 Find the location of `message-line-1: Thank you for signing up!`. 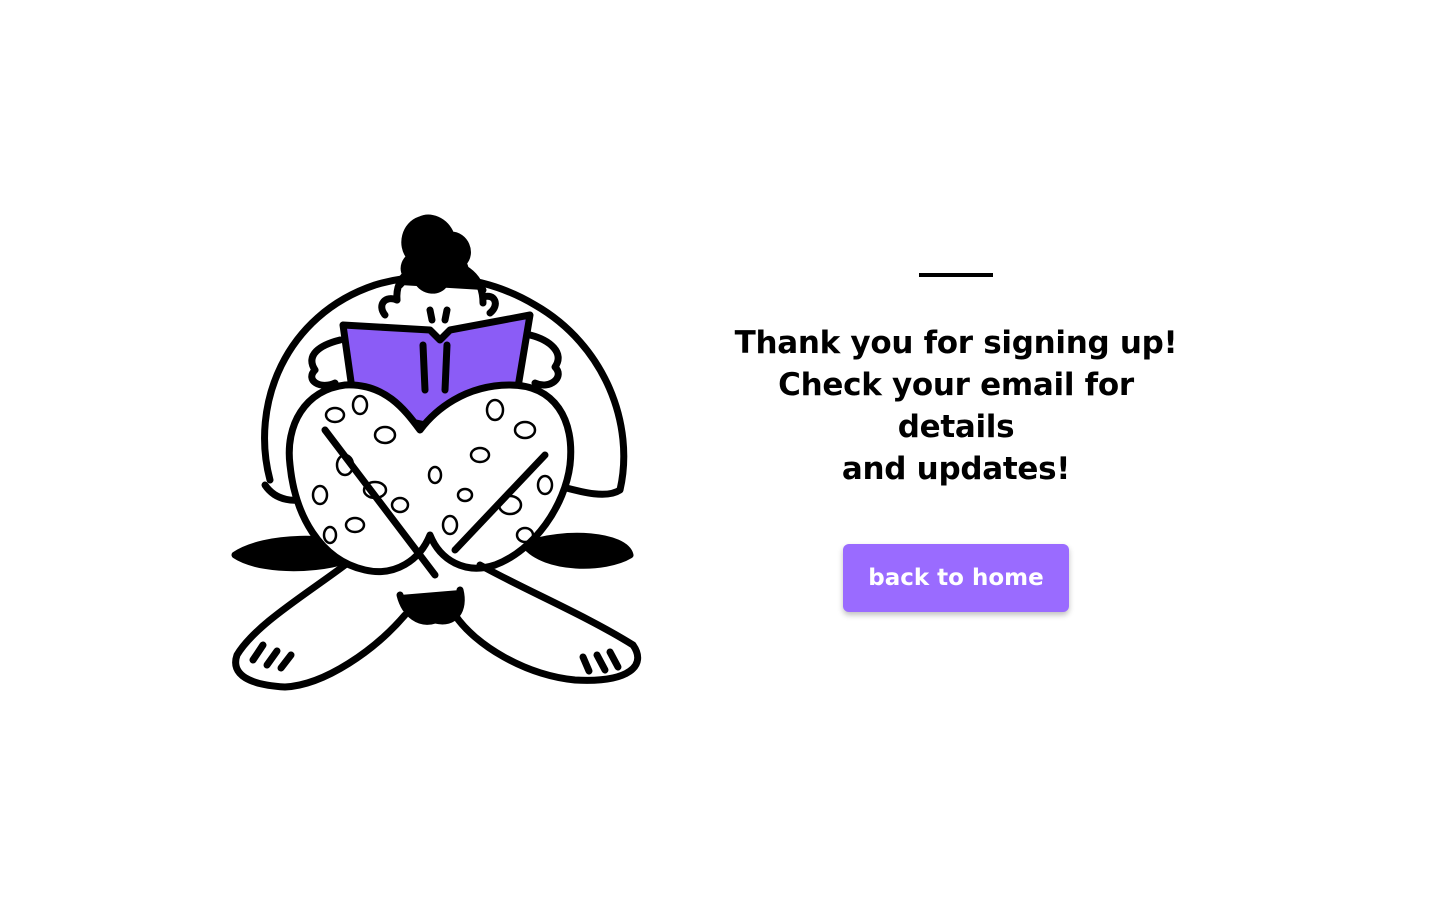

message-line-1: Thank you for signing up! is located at coordinates (956, 343).